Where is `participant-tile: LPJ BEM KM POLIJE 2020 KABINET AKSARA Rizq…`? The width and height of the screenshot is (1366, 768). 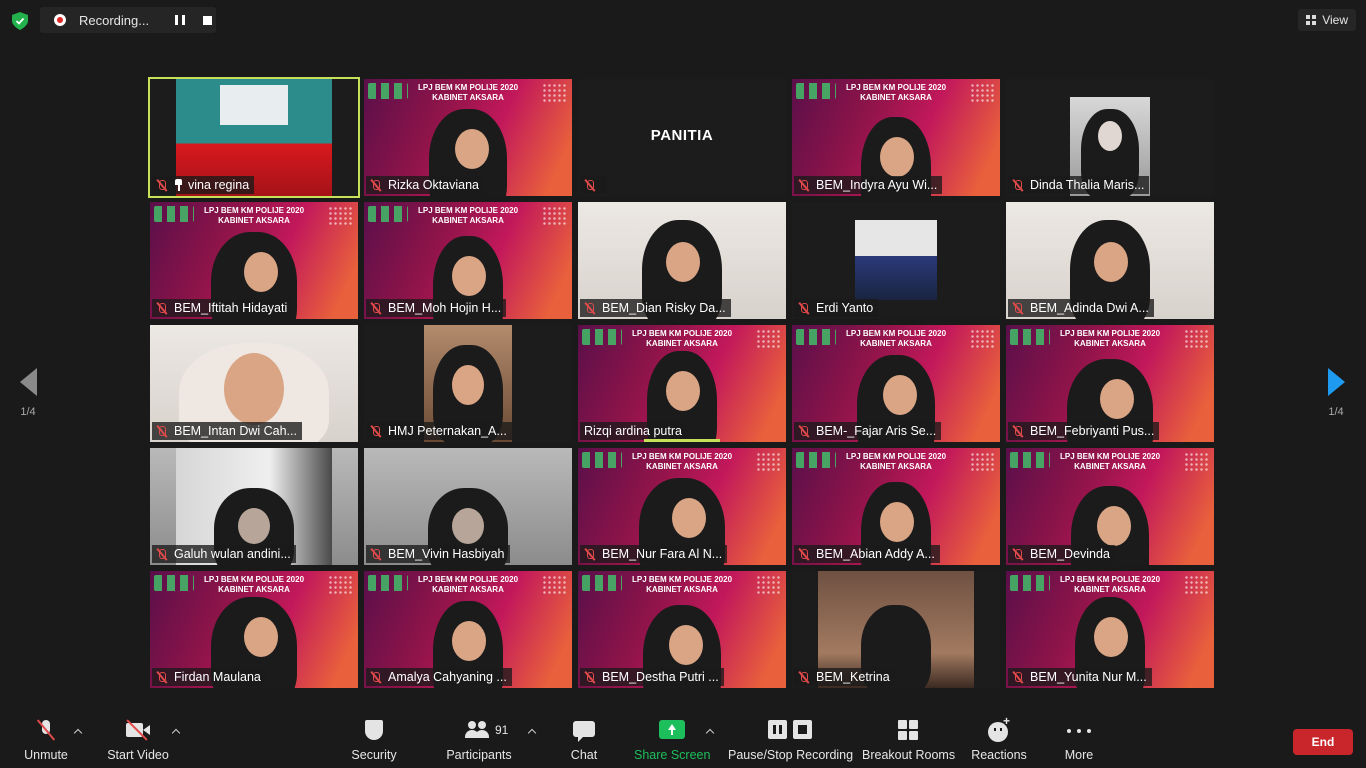 participant-tile: LPJ BEM KM POLIJE 2020 KABINET AKSARA Rizq… is located at coordinates (682, 383).